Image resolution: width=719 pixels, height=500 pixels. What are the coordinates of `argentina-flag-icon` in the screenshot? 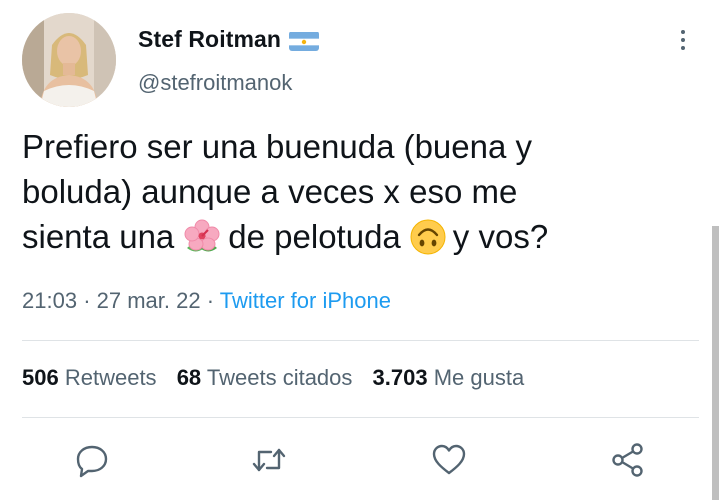 It's located at (304, 41).